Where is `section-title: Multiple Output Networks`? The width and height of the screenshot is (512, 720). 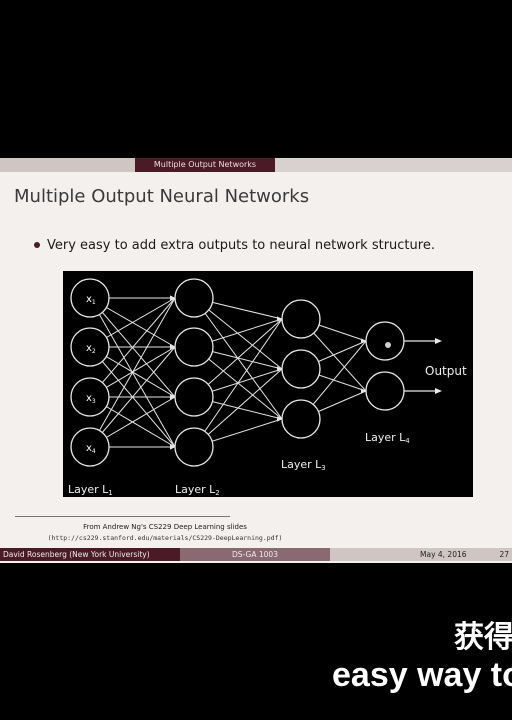 section-title: Multiple Output Networks is located at coordinates (205, 165).